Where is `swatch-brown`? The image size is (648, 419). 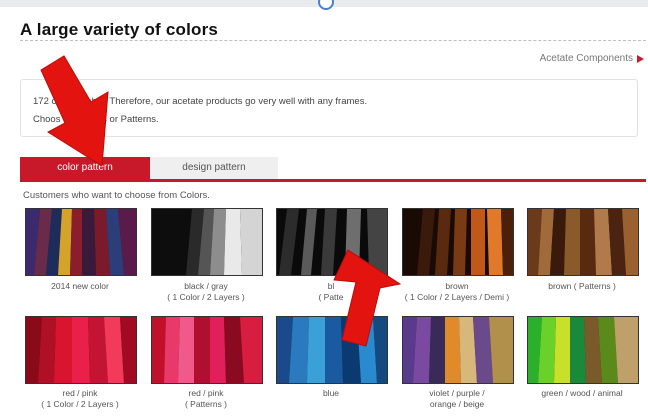
swatch-brown is located at coordinates (458, 242).